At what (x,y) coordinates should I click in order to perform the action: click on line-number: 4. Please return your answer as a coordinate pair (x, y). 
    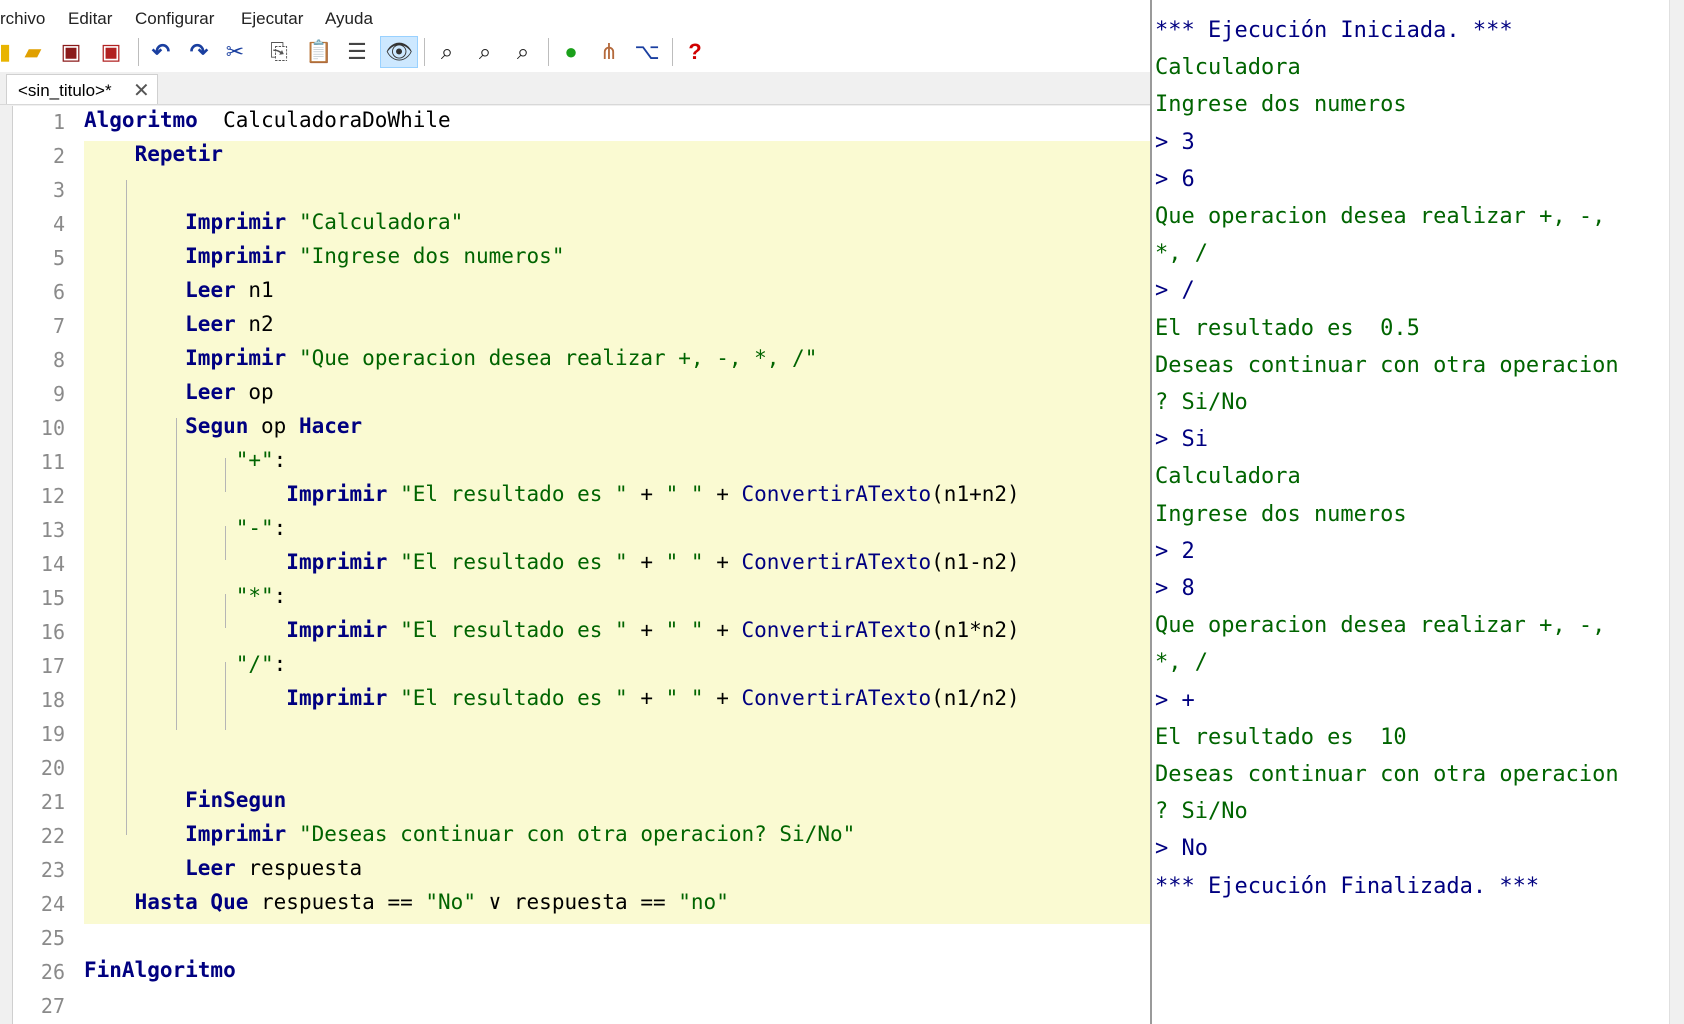
    Looking at the image, I should click on (58, 224).